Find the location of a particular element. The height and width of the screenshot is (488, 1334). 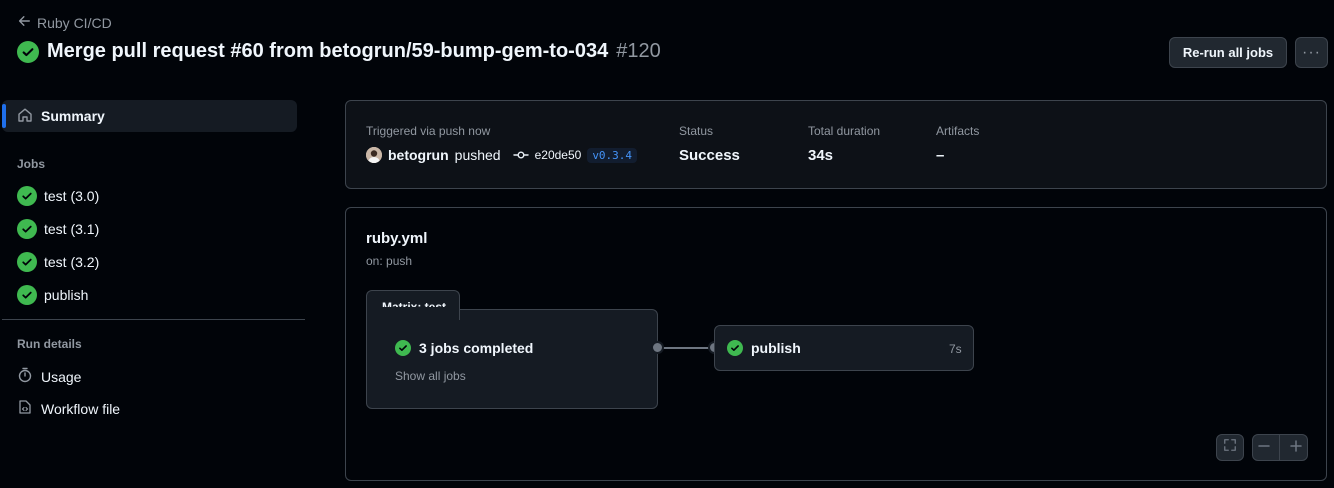

zoom-out-button is located at coordinates (1264, 448).